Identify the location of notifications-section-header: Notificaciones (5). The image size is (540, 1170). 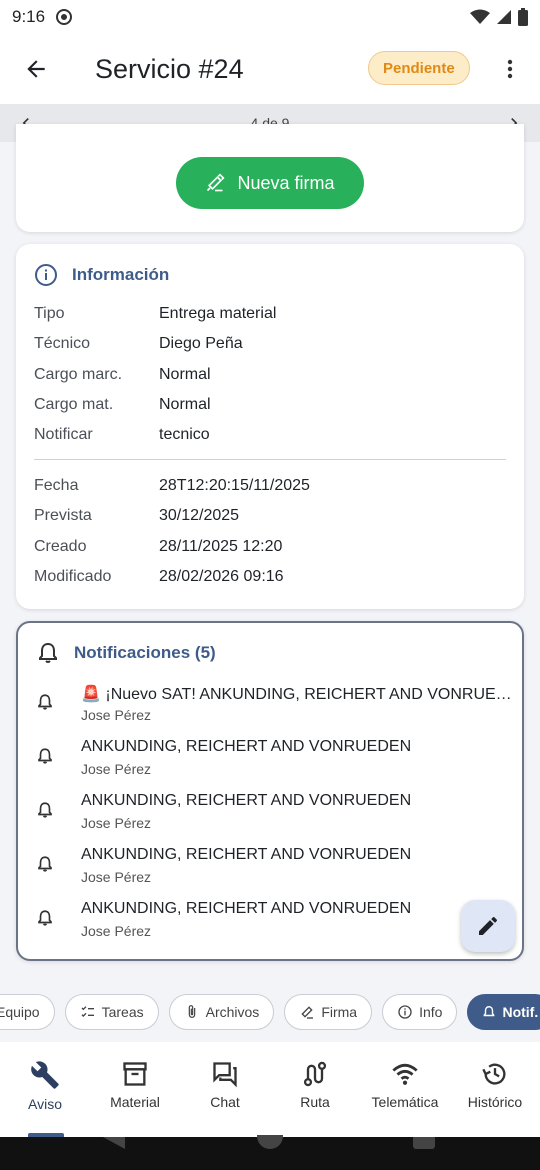
(126, 653).